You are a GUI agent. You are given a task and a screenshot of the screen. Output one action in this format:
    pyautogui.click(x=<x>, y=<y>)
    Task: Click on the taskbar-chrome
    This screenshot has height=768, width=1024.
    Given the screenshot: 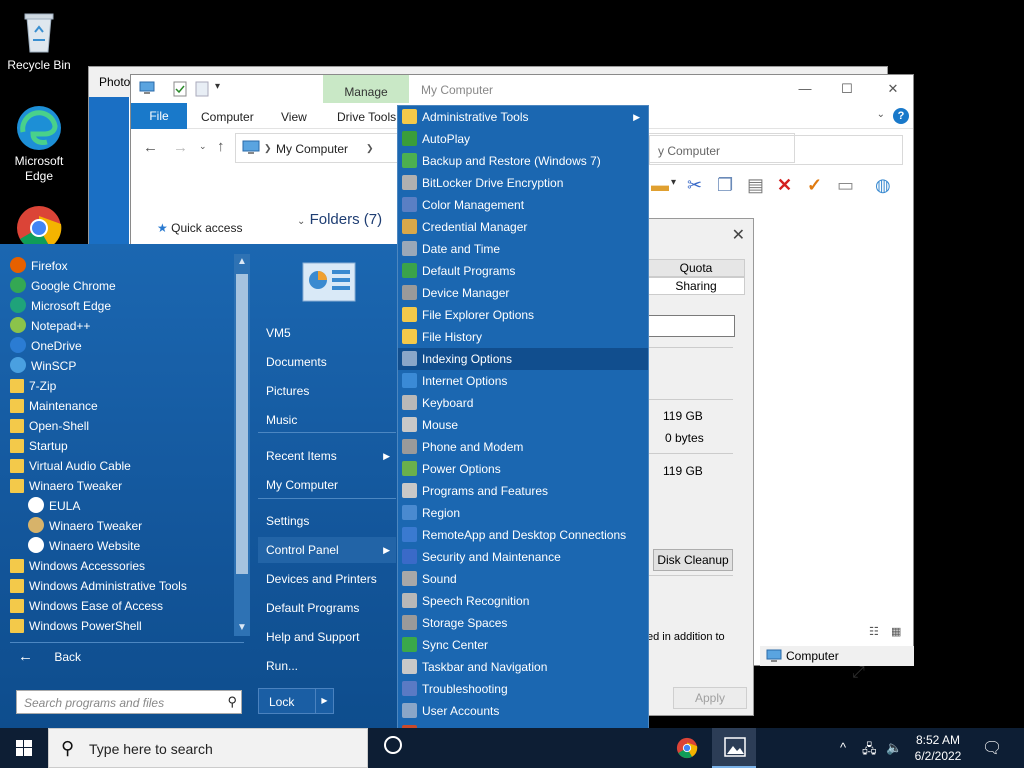 What is the action you would take?
    pyautogui.click(x=686, y=748)
    